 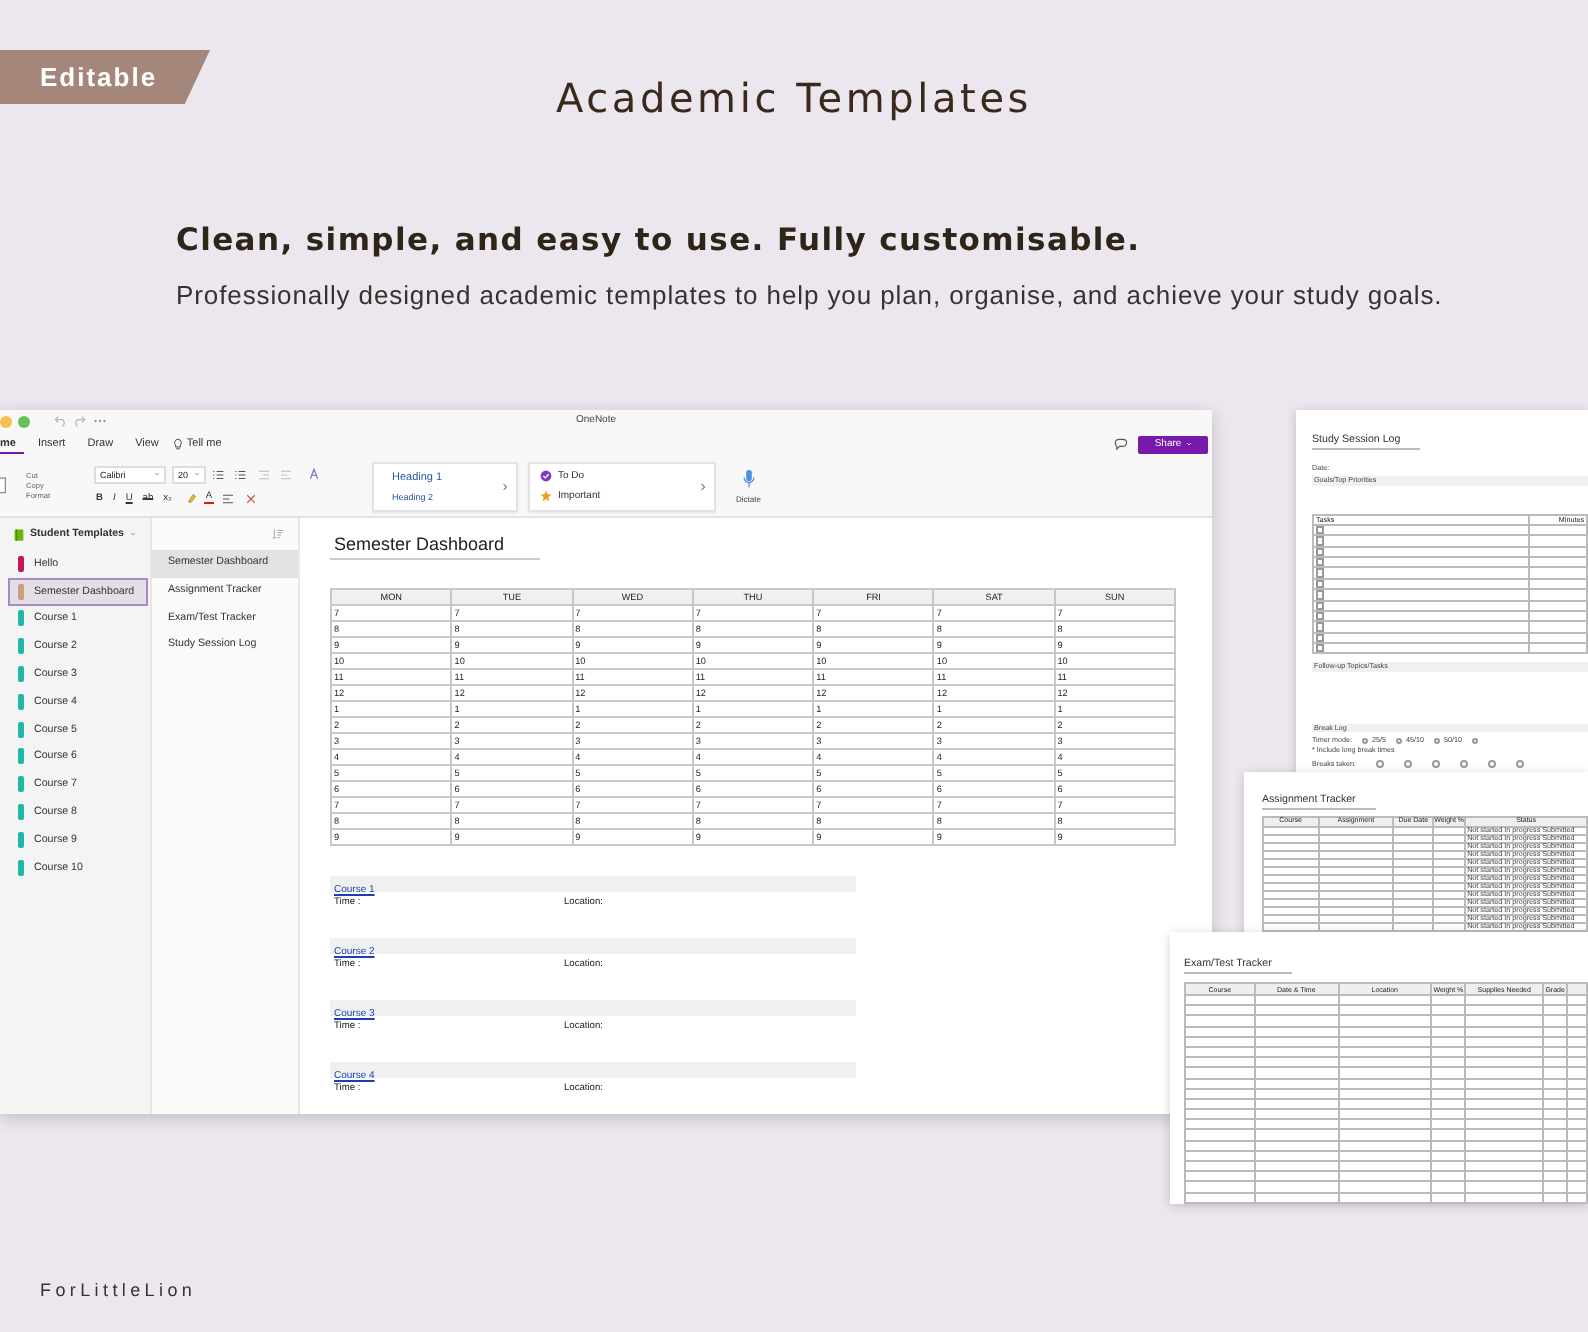 I want to click on lightbulb-icon, so click(x=178, y=444).